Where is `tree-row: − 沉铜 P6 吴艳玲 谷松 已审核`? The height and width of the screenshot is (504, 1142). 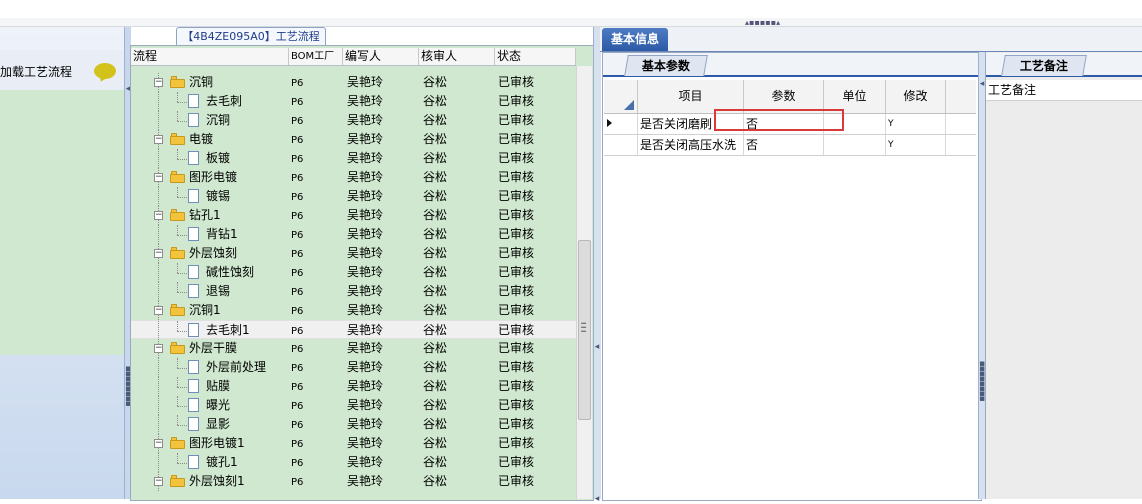
tree-row: − 沉铜 P6 吴艳玲 谷松 已审核 is located at coordinates (353, 82).